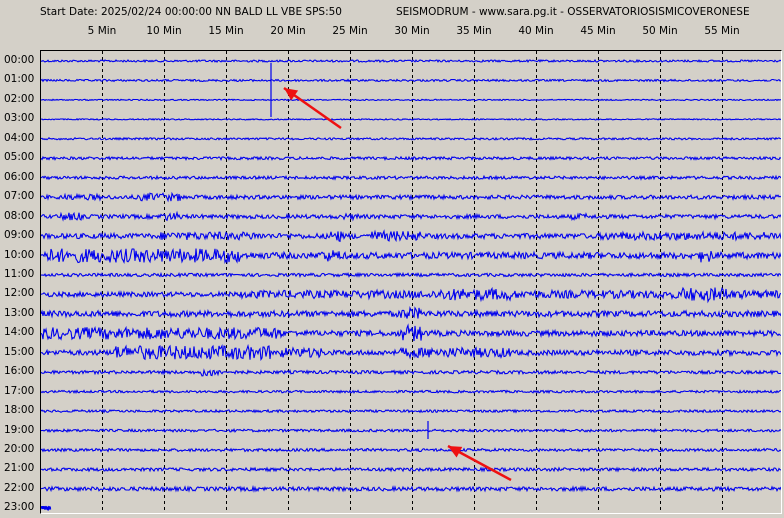 The height and width of the screenshot is (518, 784). I want to click on minute-label-15: 15 Min, so click(226, 31).